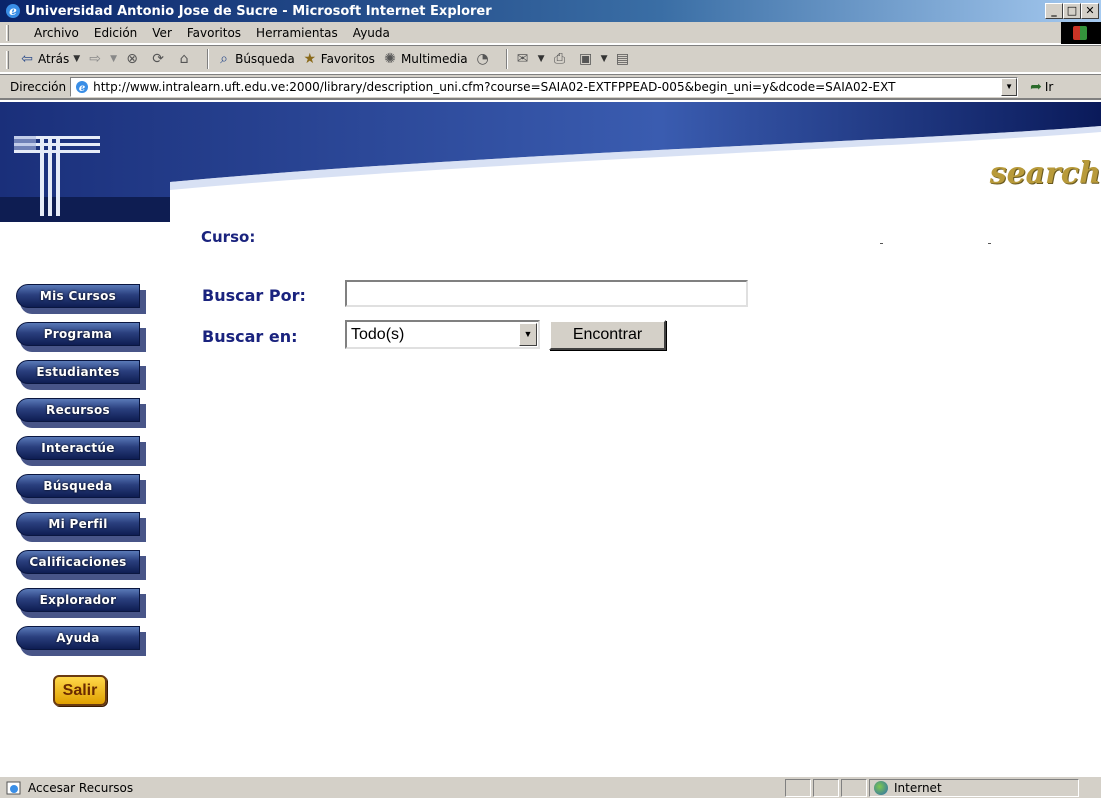 The image size is (1101, 798). I want to click on nav-label: Búsqueda, so click(78, 486).